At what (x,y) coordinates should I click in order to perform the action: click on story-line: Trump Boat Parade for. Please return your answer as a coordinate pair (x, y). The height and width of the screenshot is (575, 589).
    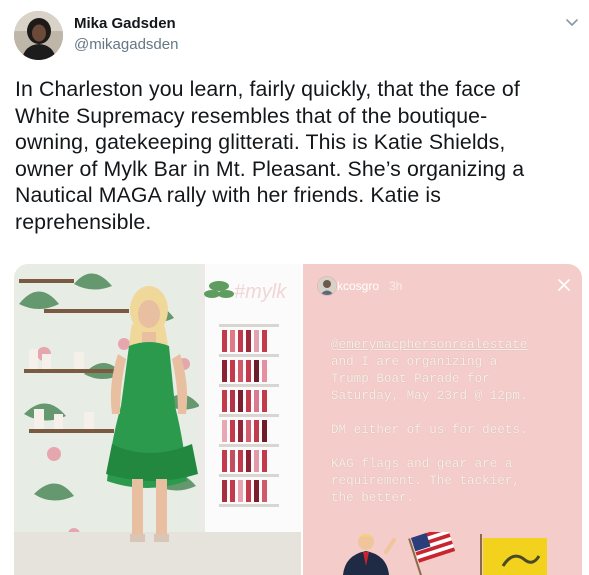
    Looking at the image, I should click on (410, 379).